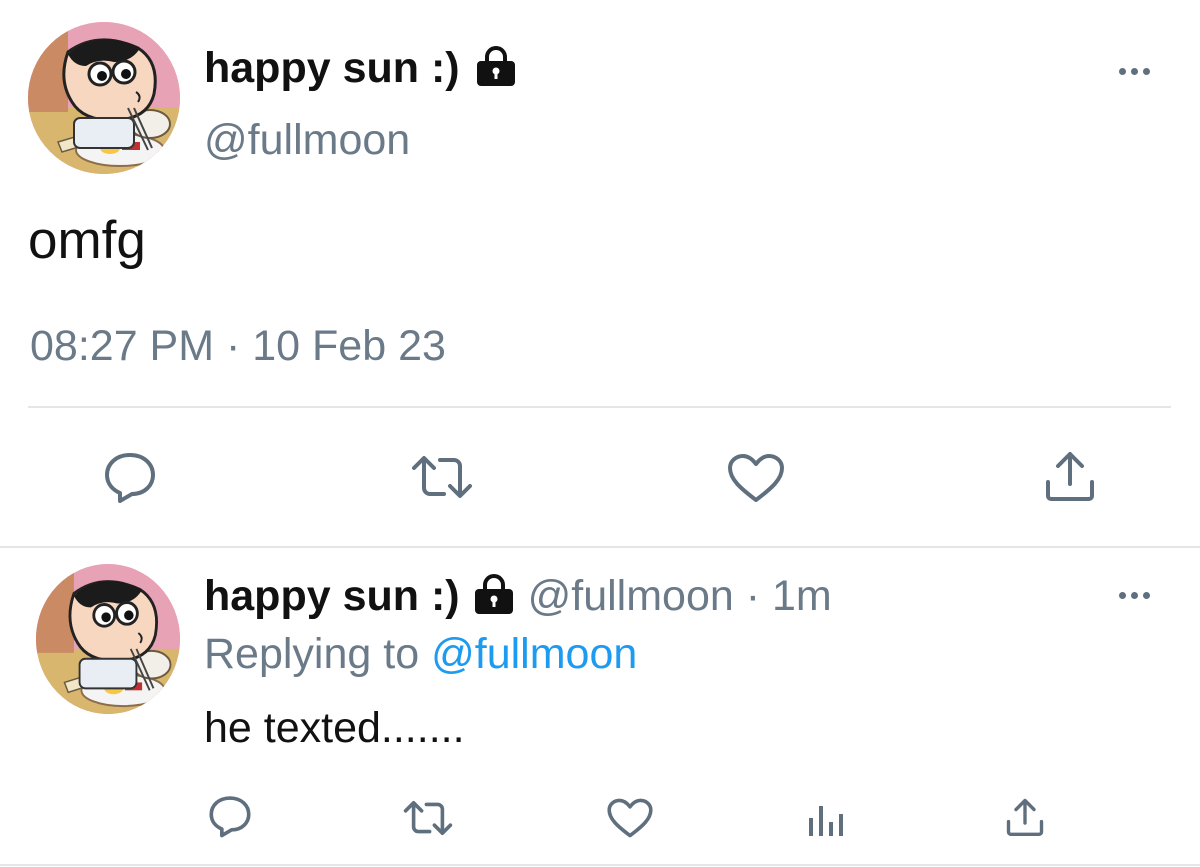 This screenshot has height=867, width=1200. I want to click on main-divider, so click(599, 407).